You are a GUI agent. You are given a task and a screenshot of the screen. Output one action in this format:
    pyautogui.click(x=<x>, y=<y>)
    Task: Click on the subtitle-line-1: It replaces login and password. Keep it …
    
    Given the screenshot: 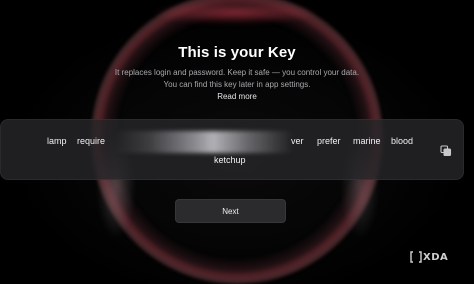 What is the action you would take?
    pyautogui.click(x=237, y=72)
    